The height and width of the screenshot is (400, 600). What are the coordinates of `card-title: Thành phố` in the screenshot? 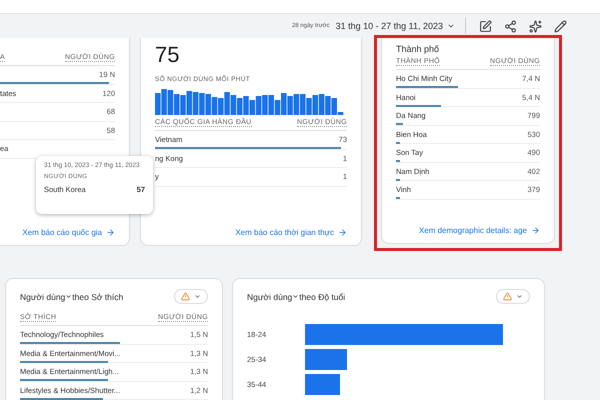 It's located at (418, 49).